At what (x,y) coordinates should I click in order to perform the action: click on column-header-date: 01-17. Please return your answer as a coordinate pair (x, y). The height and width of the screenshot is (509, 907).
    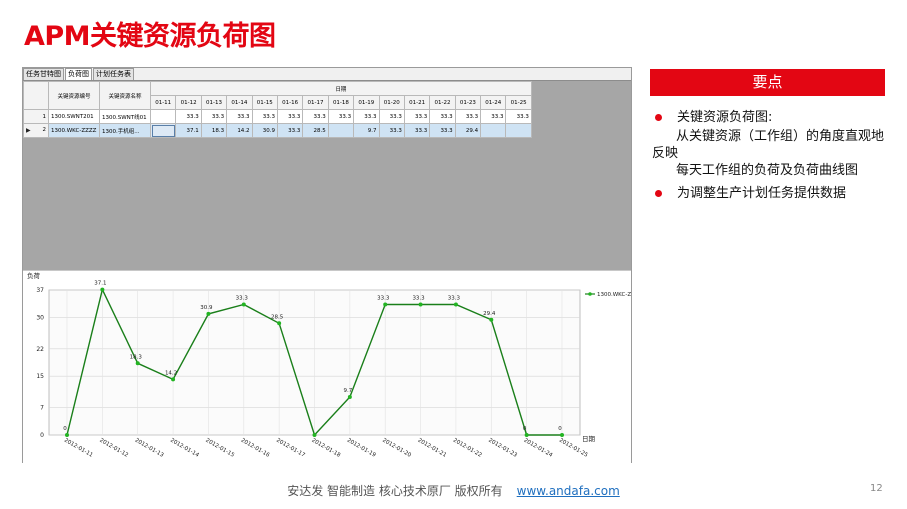
    Looking at the image, I should click on (315, 102).